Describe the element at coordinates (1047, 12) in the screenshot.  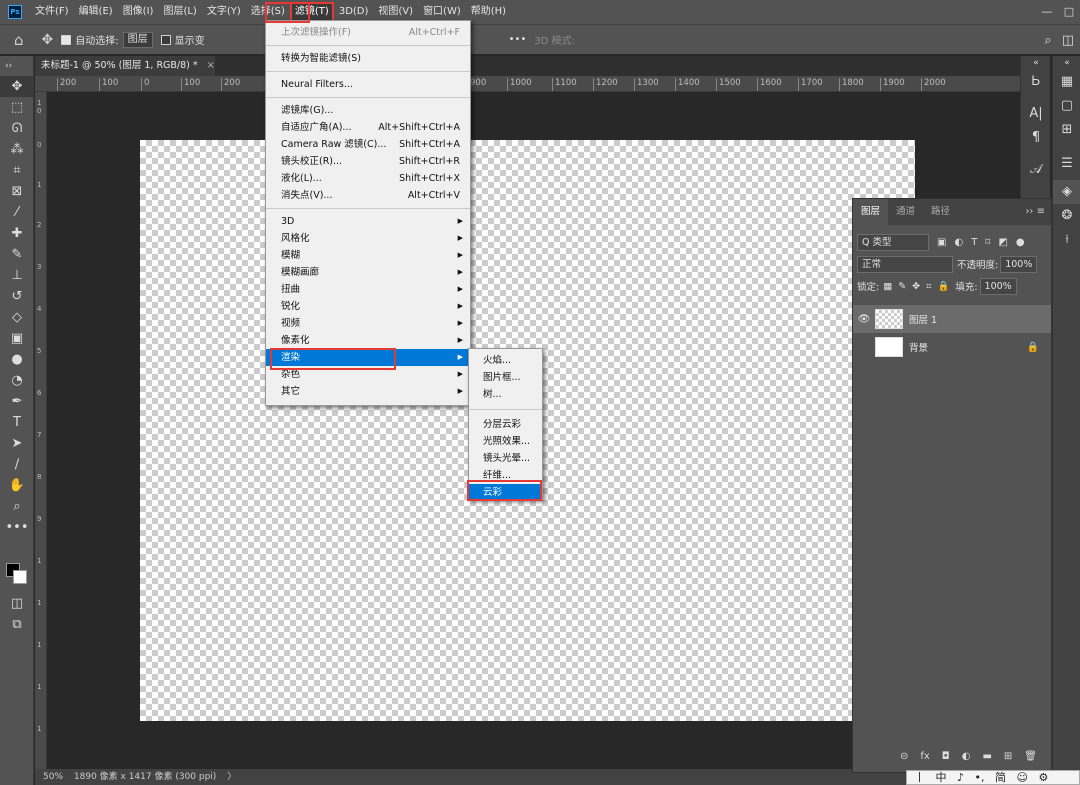
I see `minimize-button: —` at that location.